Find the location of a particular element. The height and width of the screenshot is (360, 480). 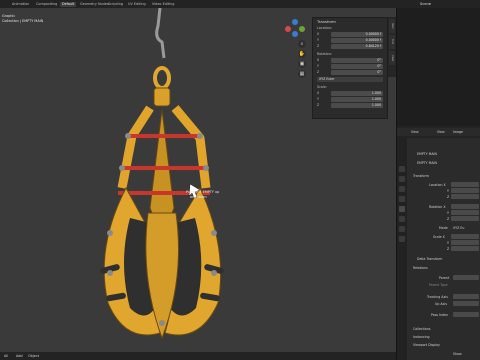

view-menu-2: View is located at coordinates (441, 132).